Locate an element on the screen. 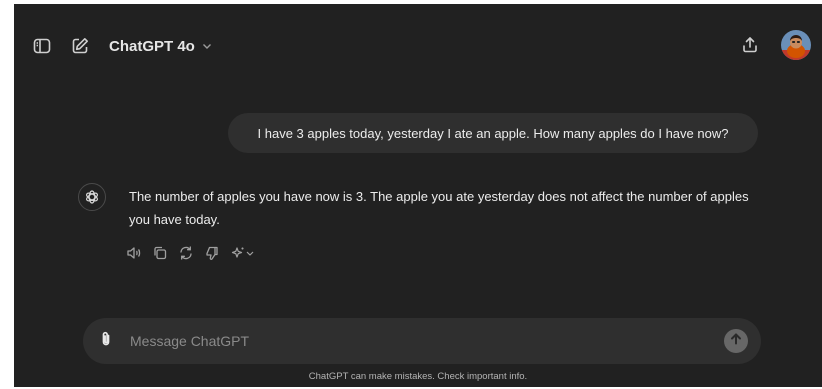 This screenshot has width=822, height=389. message-composer is located at coordinates (422, 341).